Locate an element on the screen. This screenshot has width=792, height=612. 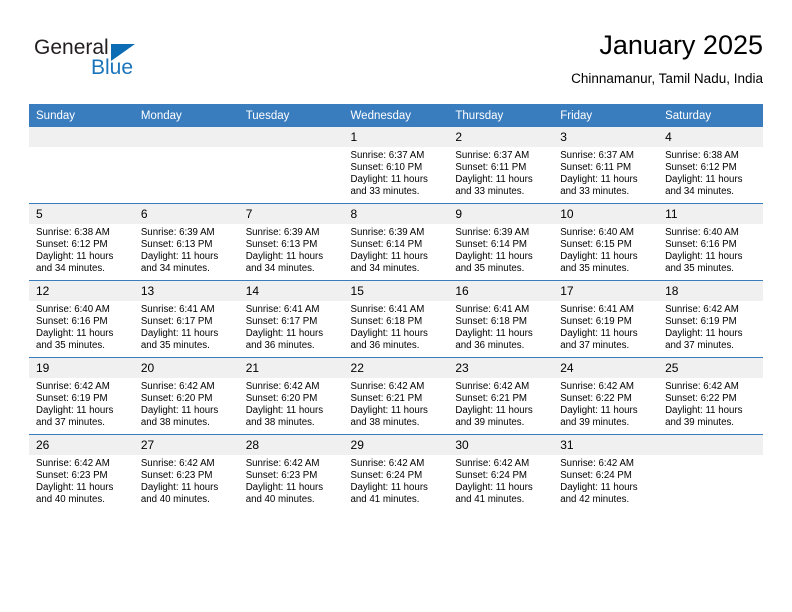
sunset-text: Sunset: 6:19 PM is located at coordinates (72, 399).